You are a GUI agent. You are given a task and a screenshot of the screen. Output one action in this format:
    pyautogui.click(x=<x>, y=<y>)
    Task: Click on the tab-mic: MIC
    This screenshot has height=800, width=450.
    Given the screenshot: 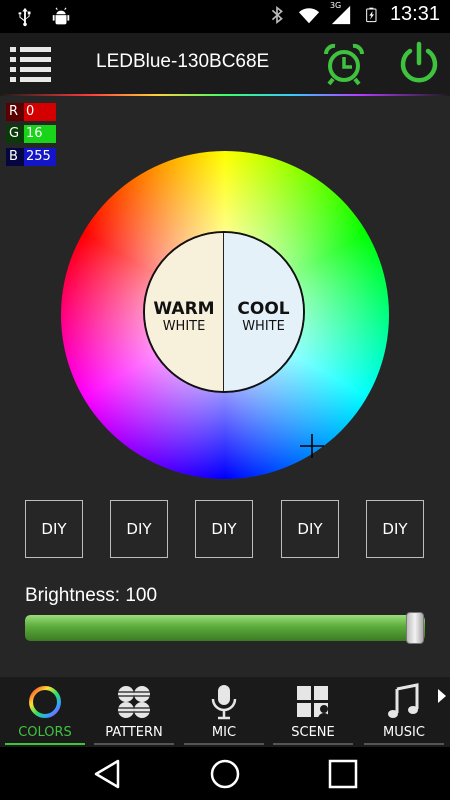 What is the action you would take?
    pyautogui.click(x=224, y=712)
    